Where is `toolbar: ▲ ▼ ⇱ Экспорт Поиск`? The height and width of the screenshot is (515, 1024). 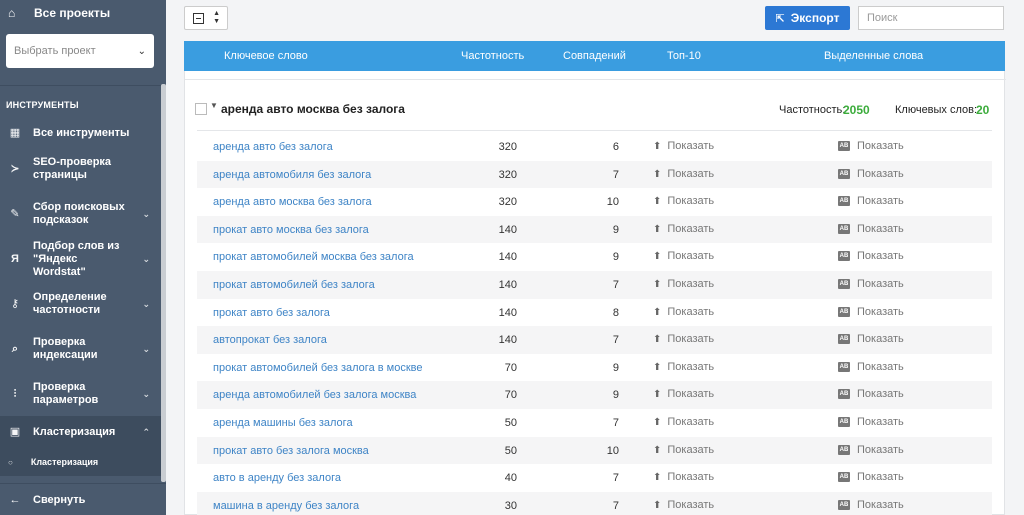
toolbar: ▲ ▼ ⇱ Экспорт Поиск is located at coordinates (595, 20).